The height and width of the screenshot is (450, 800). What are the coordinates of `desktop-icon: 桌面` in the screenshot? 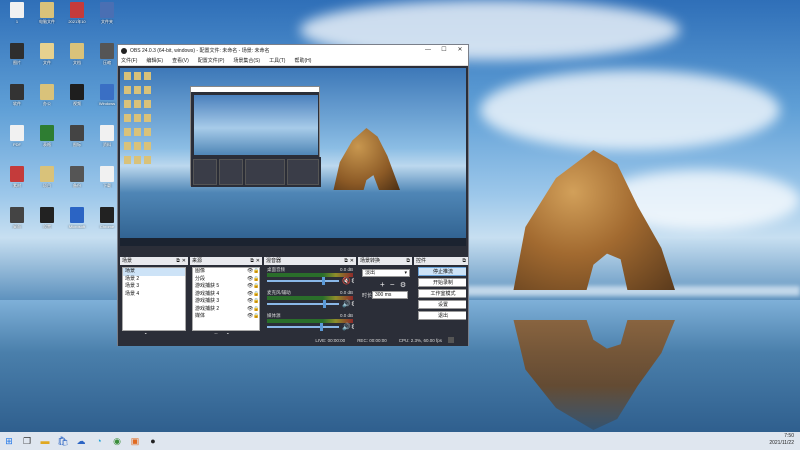 It's located at (17, 224).